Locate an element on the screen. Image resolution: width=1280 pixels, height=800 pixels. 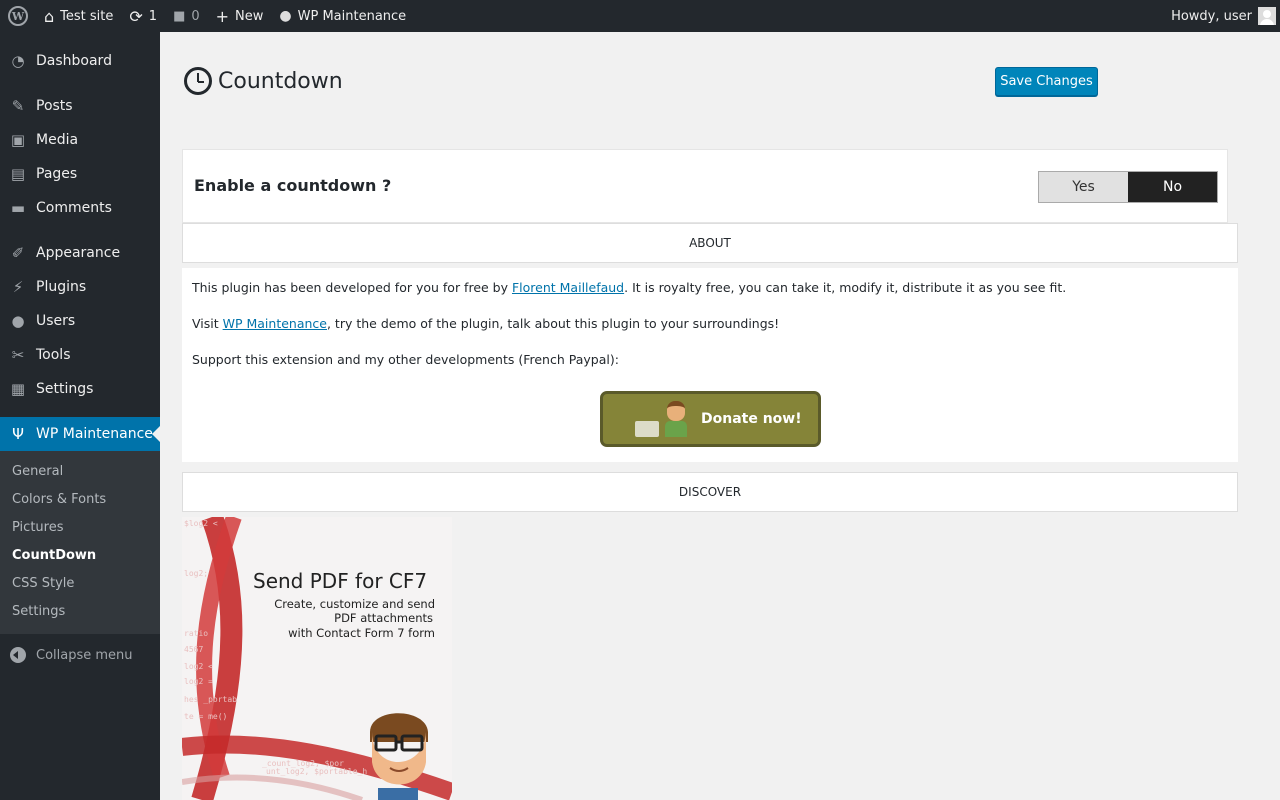
sidebar-item-dashboard: ◔ Dashboard is located at coordinates (80, 61).